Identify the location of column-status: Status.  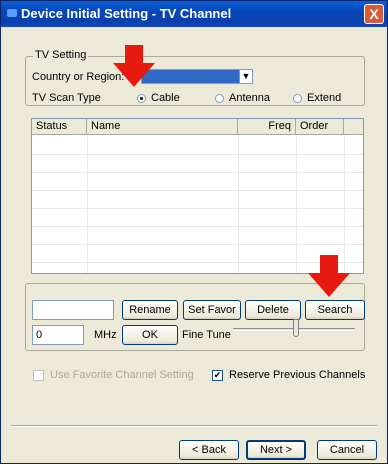
(59, 127).